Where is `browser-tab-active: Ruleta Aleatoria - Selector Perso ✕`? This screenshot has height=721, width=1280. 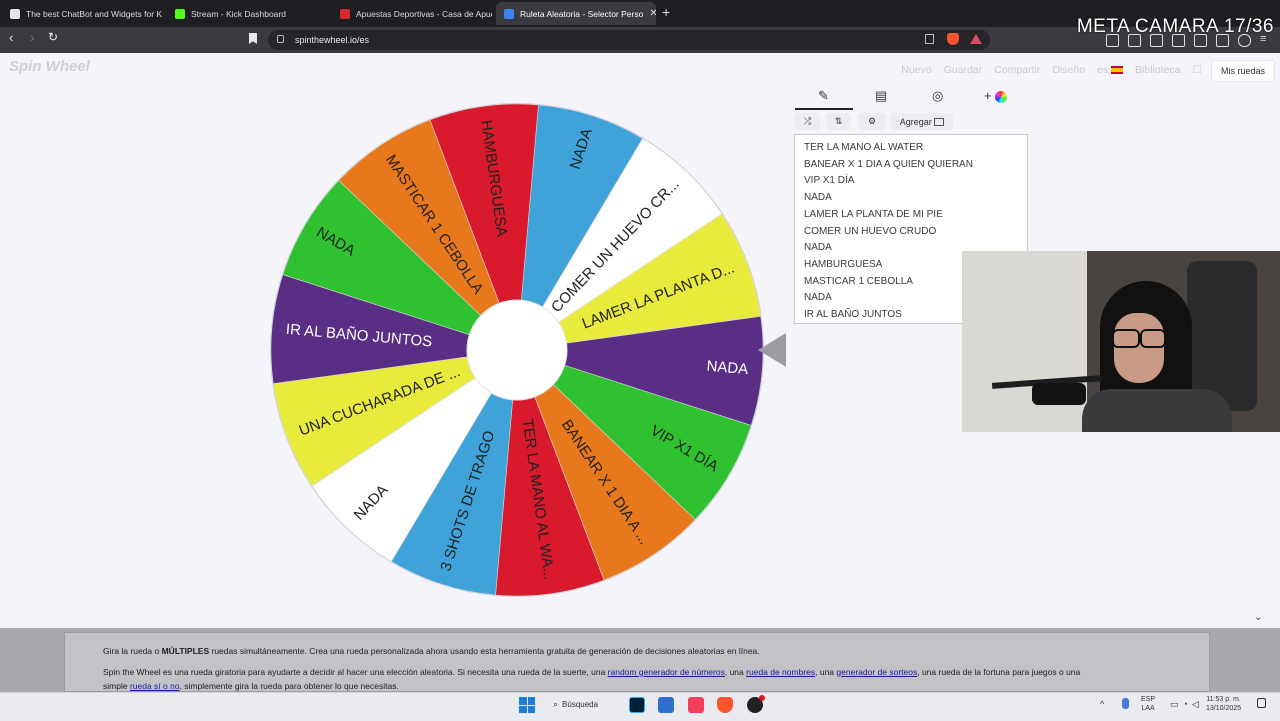 browser-tab-active: Ruleta Aleatoria - Selector Perso ✕ is located at coordinates (576, 13).